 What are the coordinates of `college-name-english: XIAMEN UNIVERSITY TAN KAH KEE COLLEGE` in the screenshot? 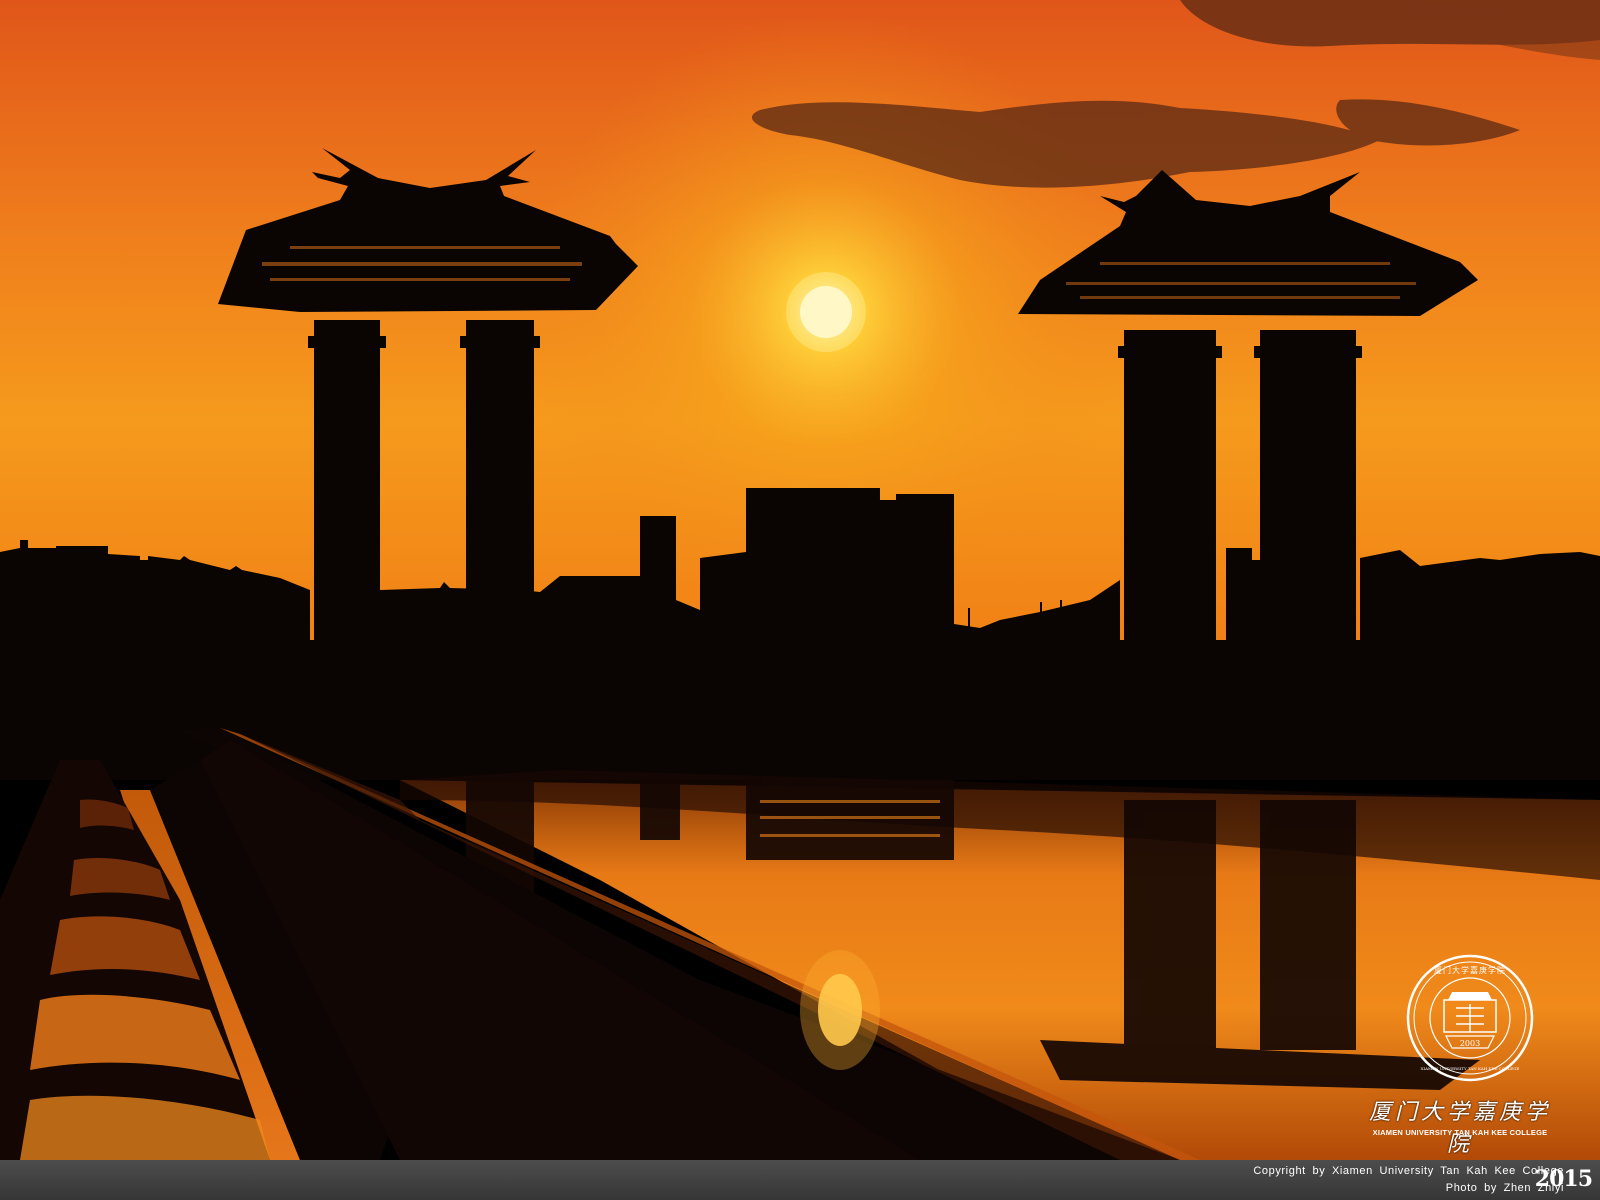 It's located at (1460, 1132).